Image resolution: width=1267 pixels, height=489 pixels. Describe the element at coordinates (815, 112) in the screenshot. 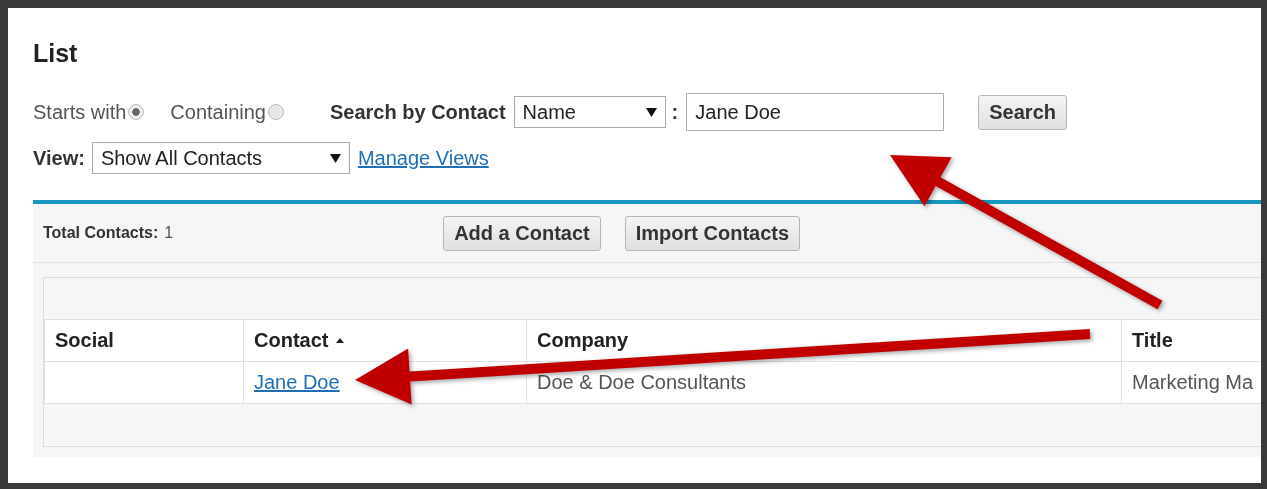

I see `search-input: Jane Doe` at that location.